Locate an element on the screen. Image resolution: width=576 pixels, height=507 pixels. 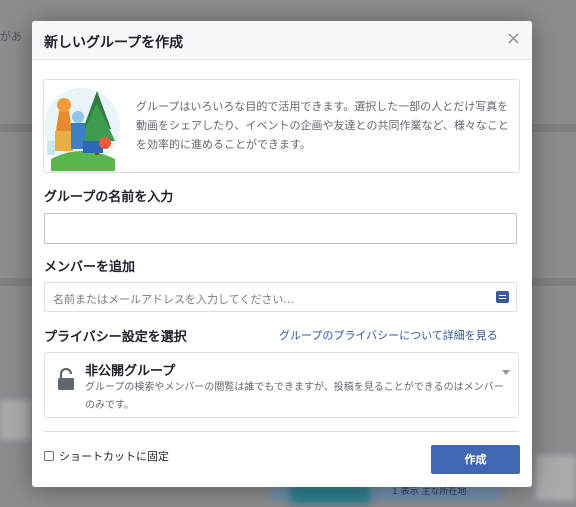
create-button: 作成 is located at coordinates (475, 459).